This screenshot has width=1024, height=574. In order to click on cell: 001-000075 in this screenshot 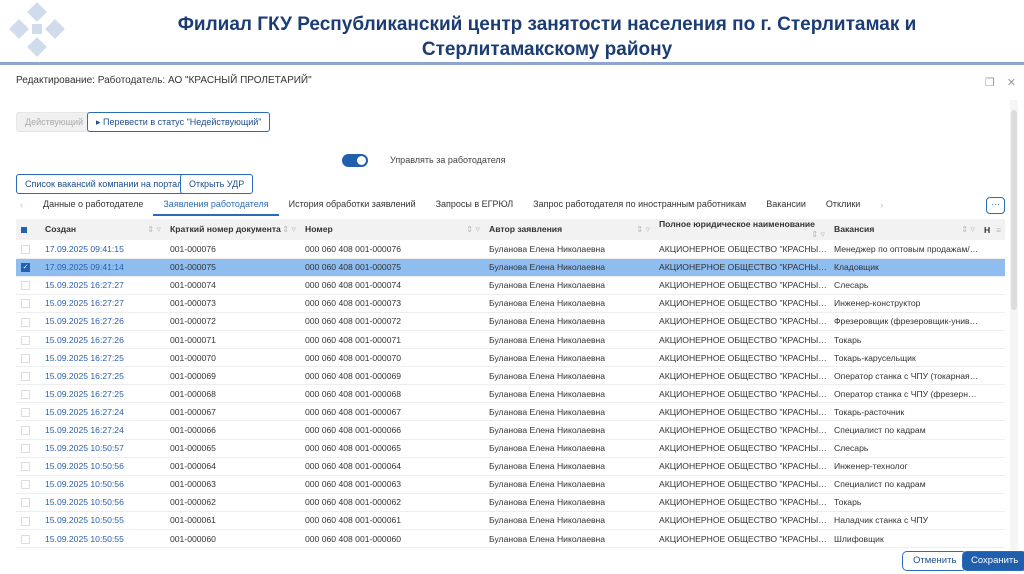, I will do `click(232, 267)`.